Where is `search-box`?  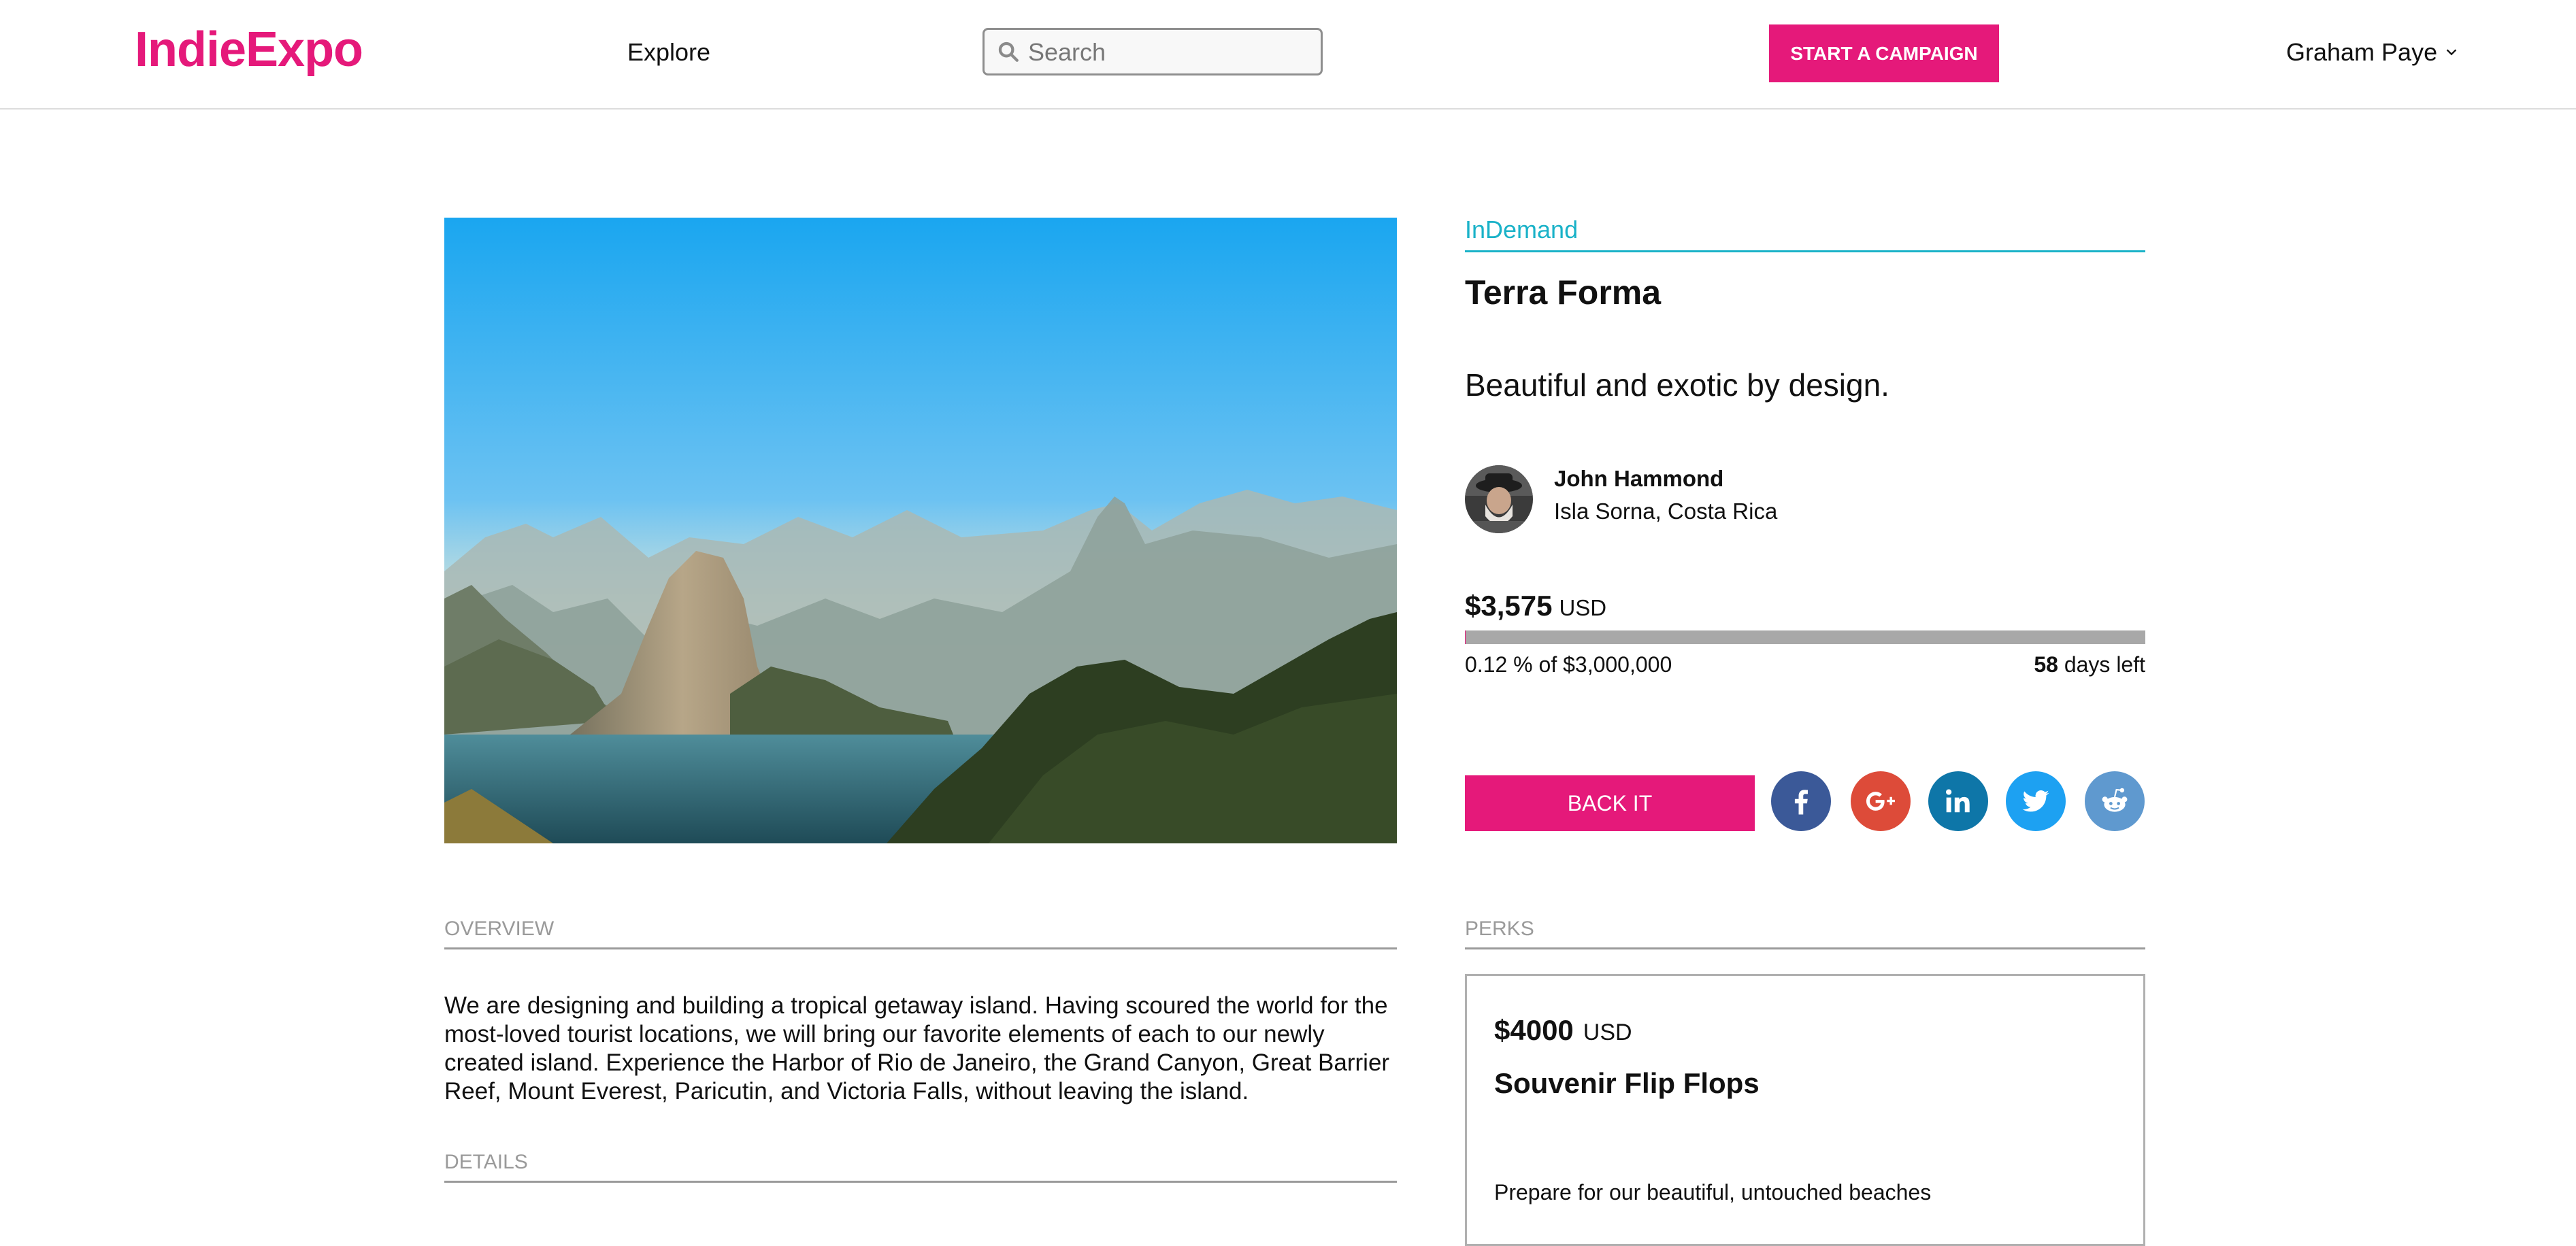
search-box is located at coordinates (1153, 51).